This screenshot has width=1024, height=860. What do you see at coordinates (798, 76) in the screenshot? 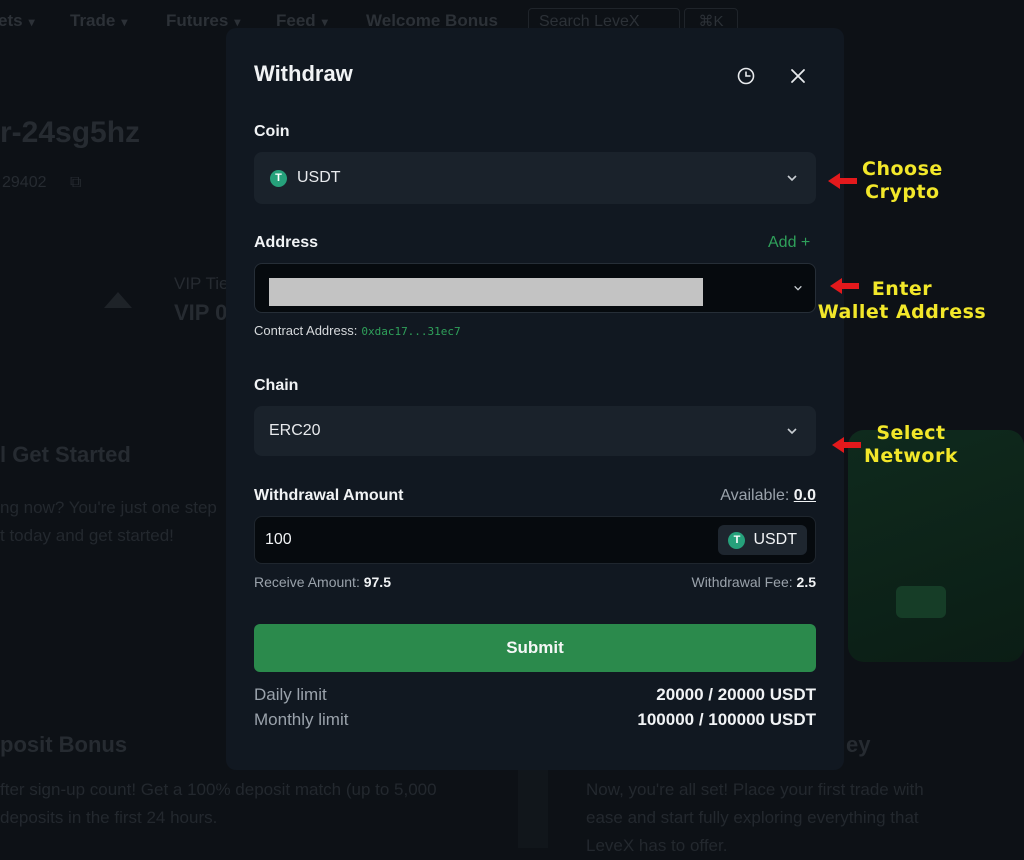
I see `close-icon` at bounding box center [798, 76].